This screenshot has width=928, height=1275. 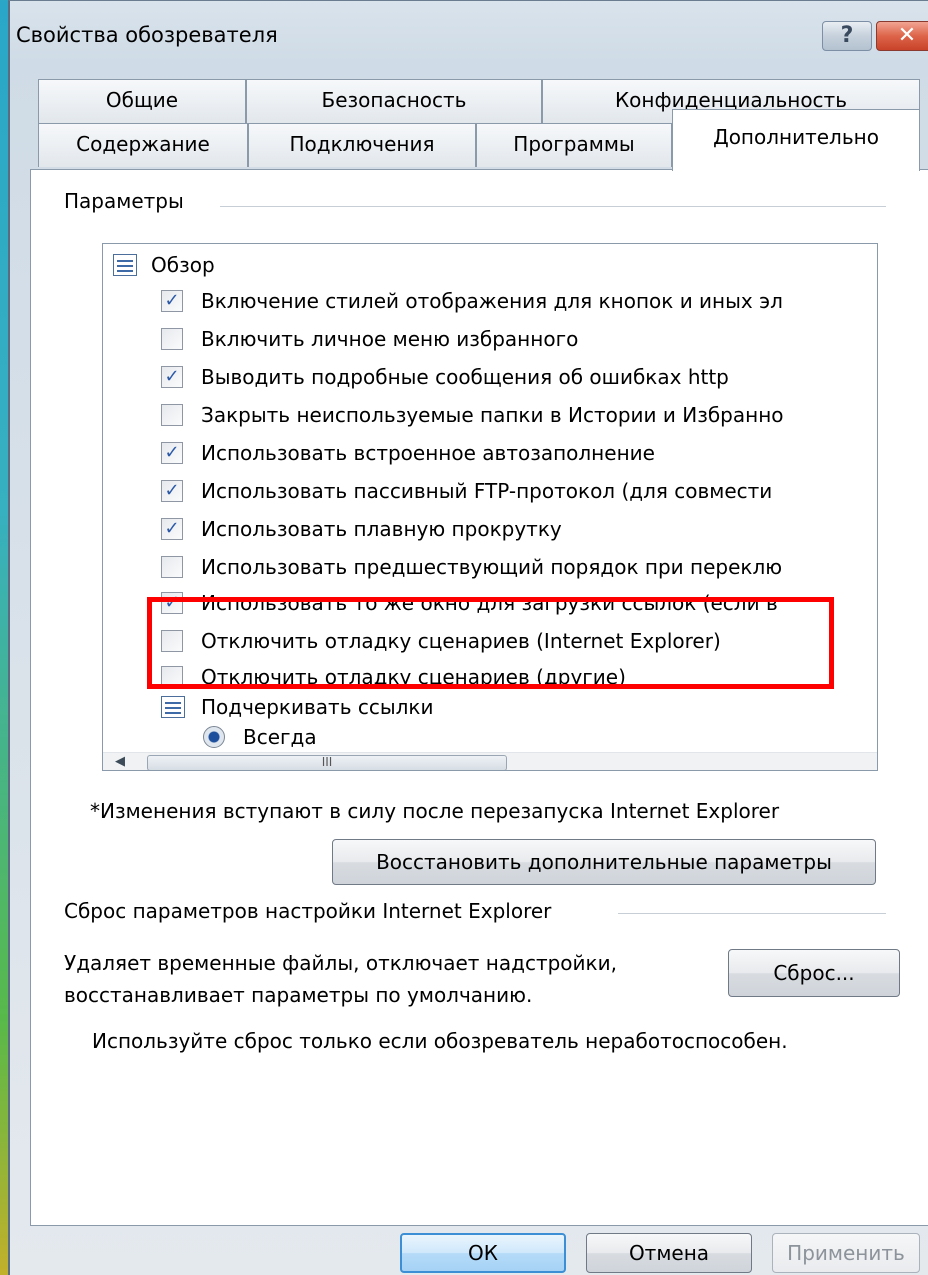 I want to click on highlight-box, so click(x=490, y=643).